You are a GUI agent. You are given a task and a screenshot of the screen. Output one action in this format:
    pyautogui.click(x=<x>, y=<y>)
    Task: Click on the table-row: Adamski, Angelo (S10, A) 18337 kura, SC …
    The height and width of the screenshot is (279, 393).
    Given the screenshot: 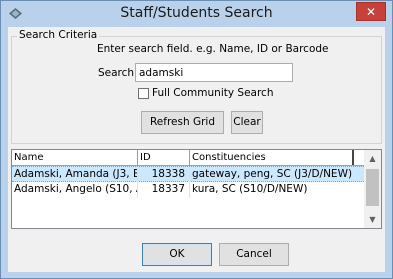 What is the action you would take?
    pyautogui.click(x=188, y=190)
    